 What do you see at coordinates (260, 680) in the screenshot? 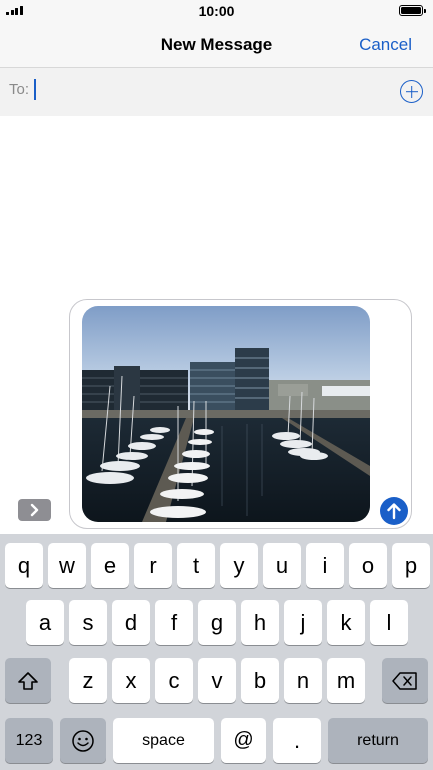
I see `key-b: b` at bounding box center [260, 680].